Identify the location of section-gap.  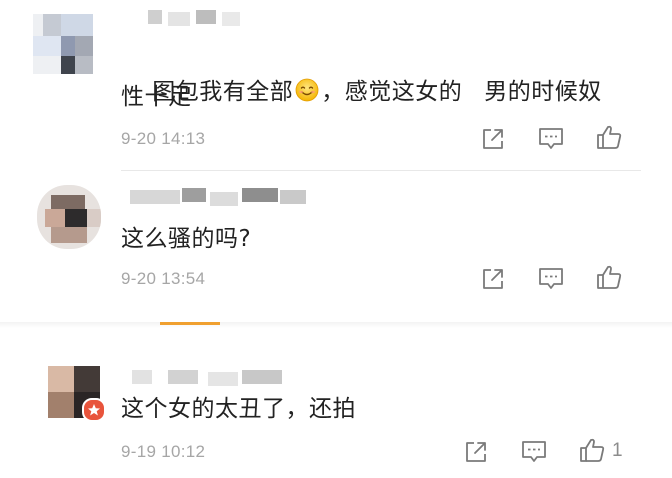
(336, 325).